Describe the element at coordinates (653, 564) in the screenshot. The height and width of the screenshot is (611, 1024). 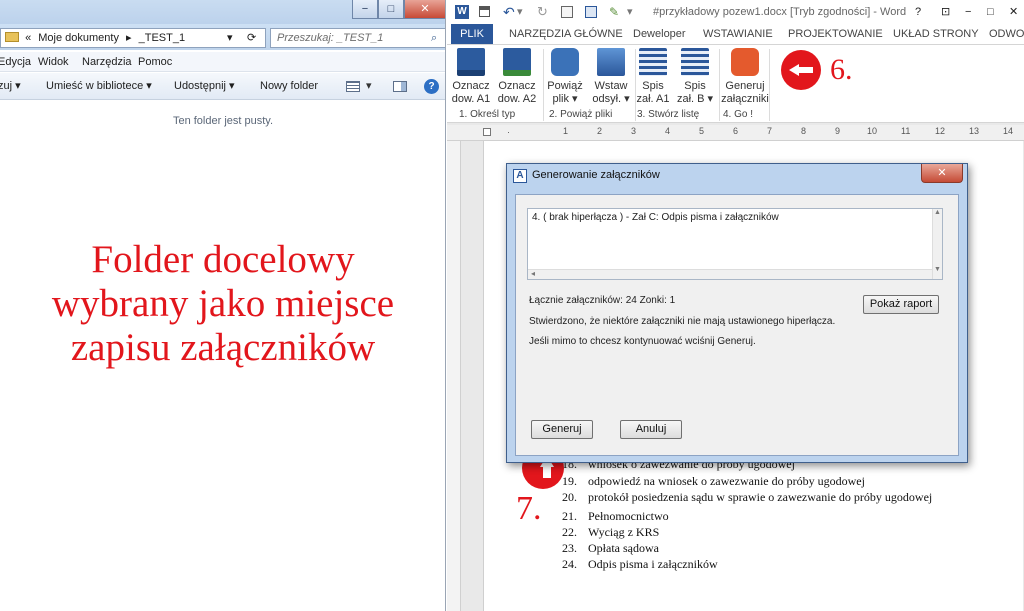
I see `list-text: Odpis pisma i załączników` at that location.